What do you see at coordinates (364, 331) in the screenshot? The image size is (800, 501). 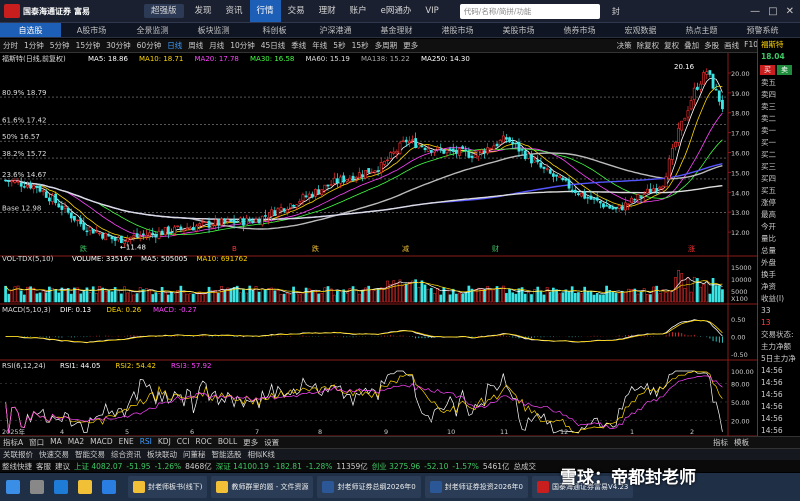 I see `macd-dea-line` at bounding box center [364, 331].